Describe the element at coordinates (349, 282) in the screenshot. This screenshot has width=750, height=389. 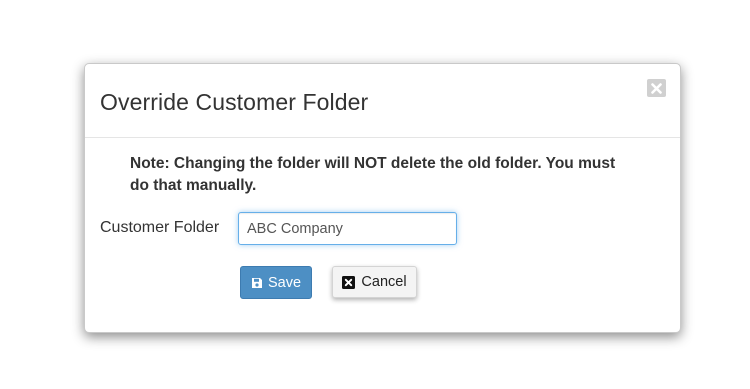
I see `close-square-icon` at that location.